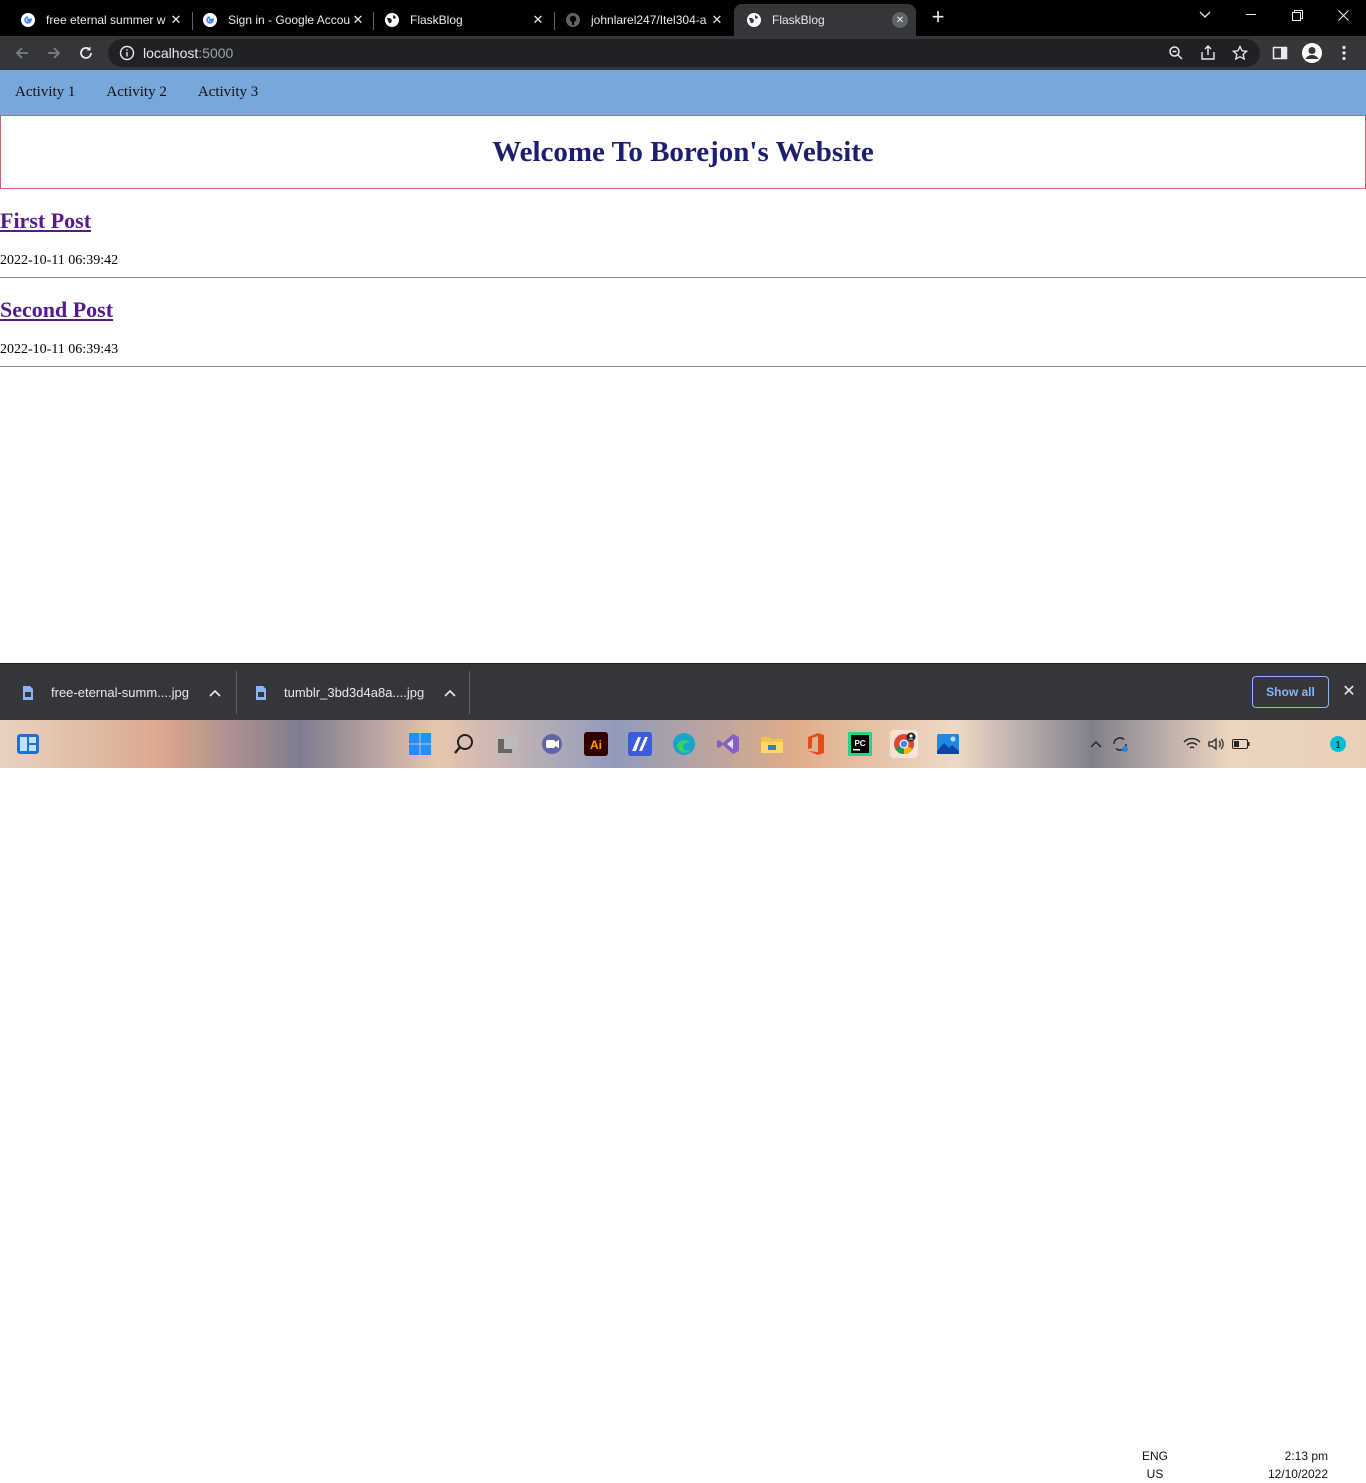  I want to click on clock: 2:13 pm 12/10/2022, so click(1293, 1465).